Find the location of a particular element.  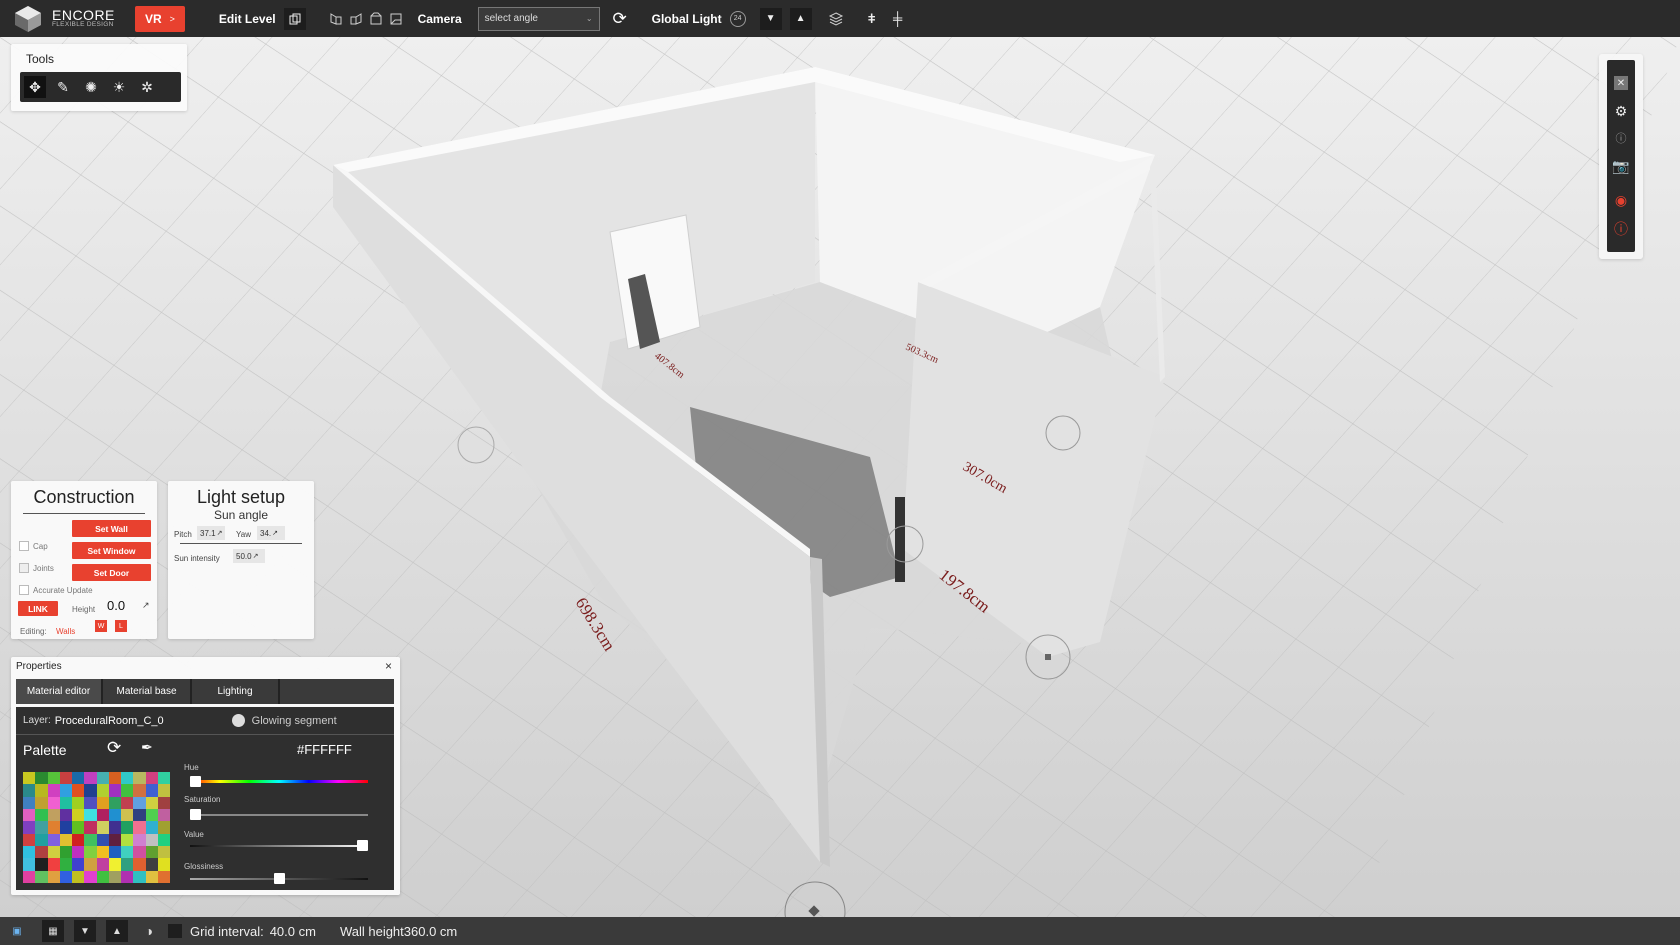

camera-angle-select: select angle ⌄ is located at coordinates (538, 18).